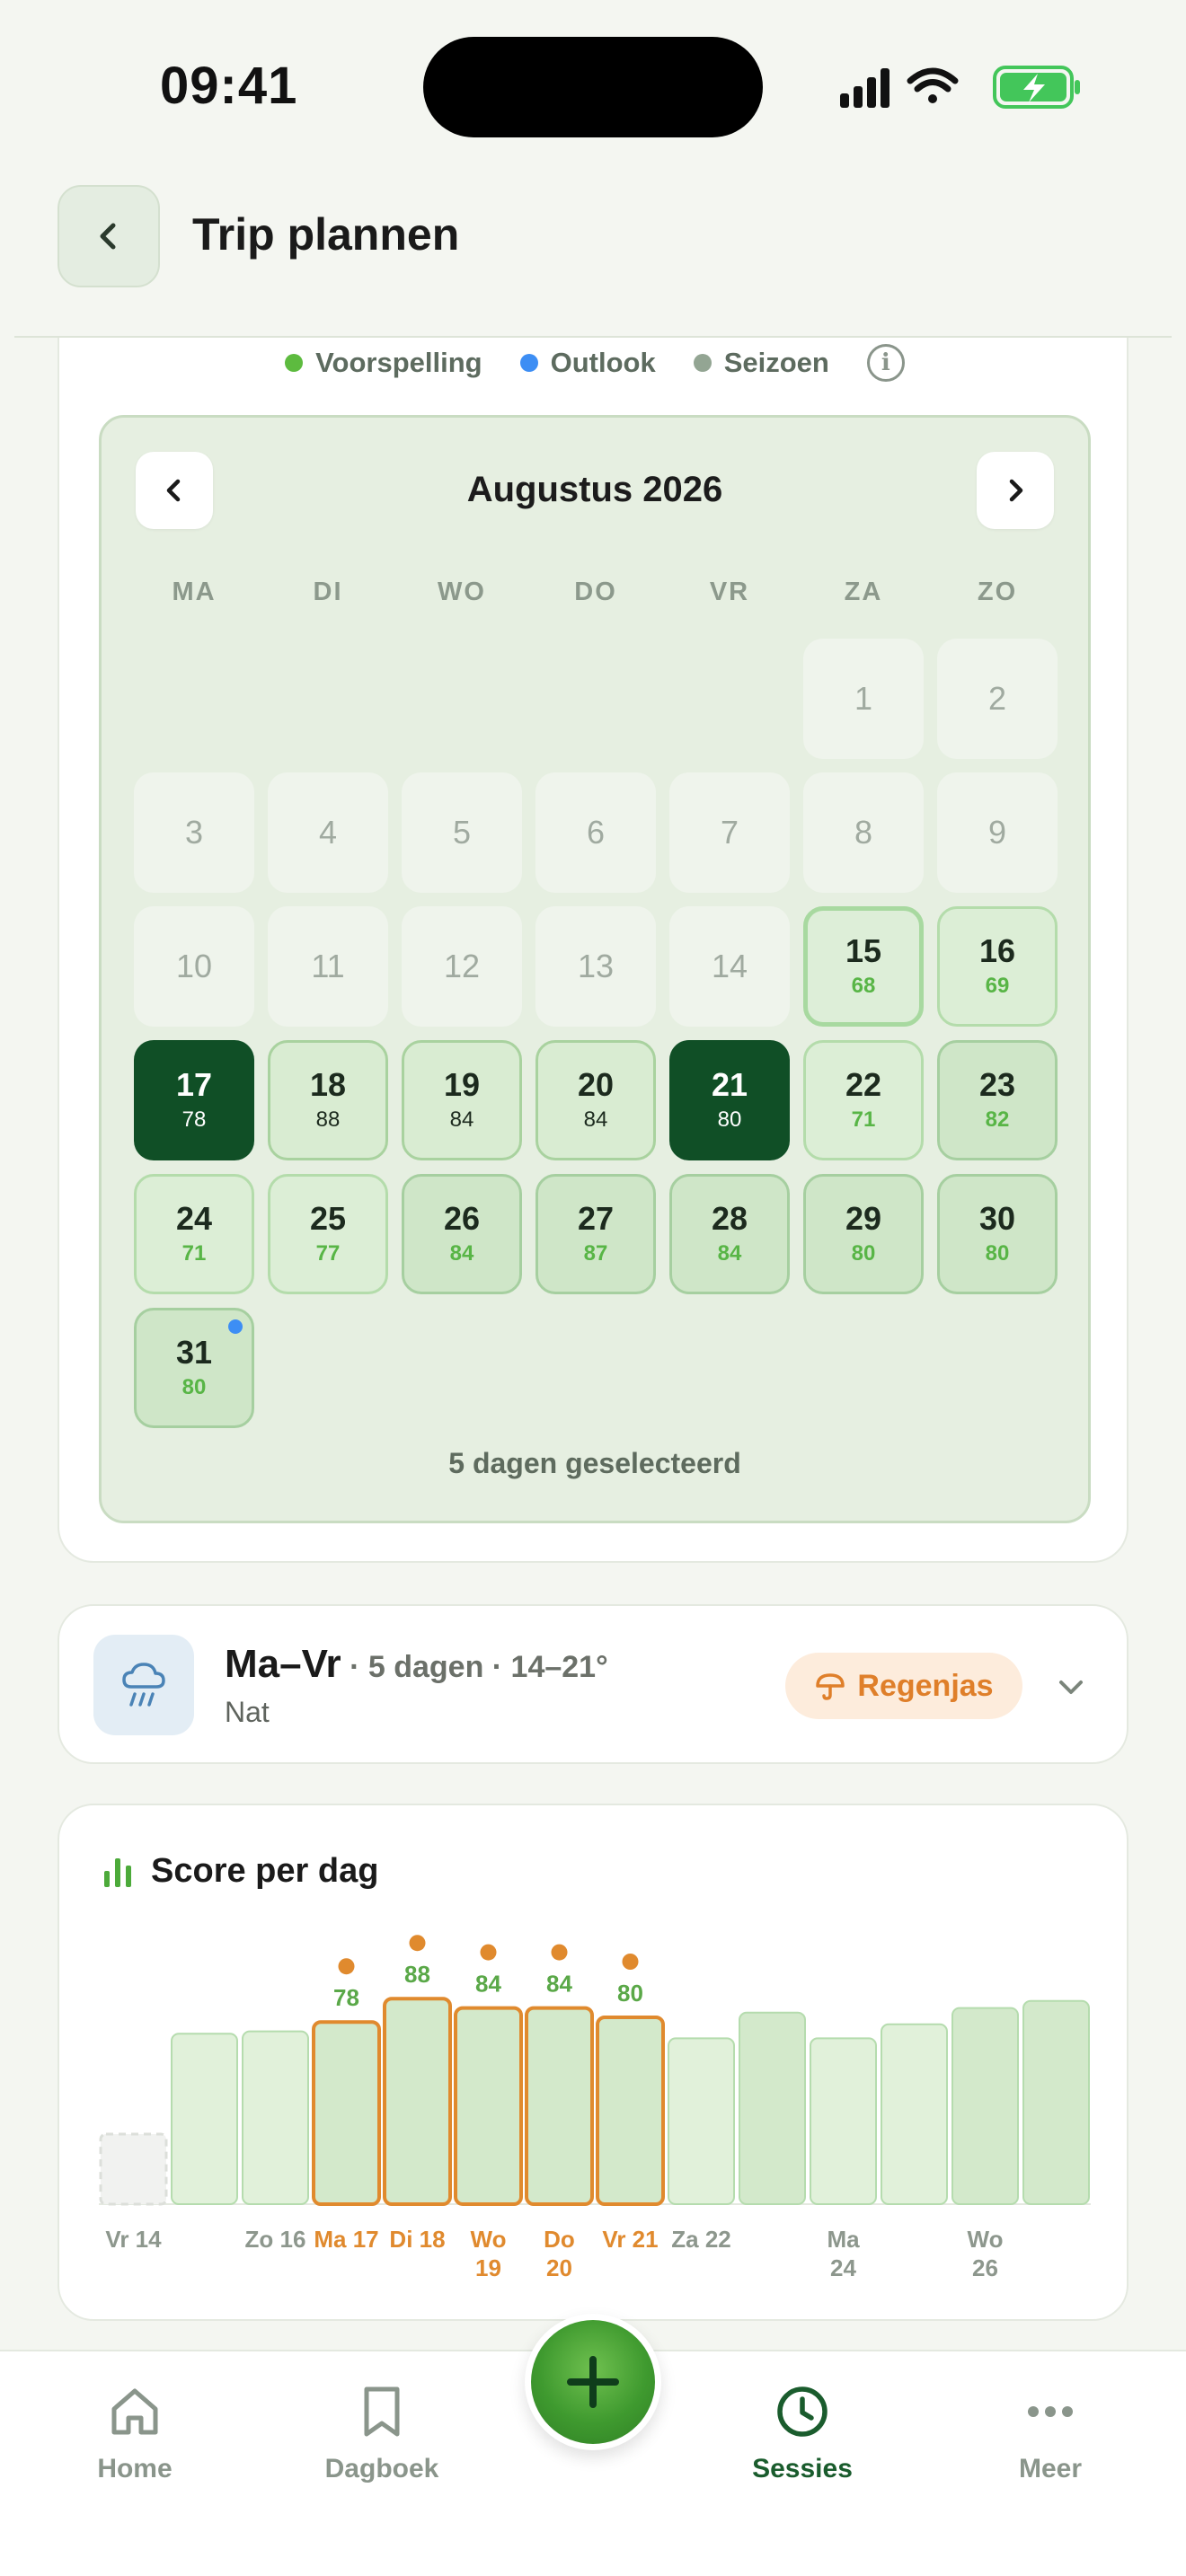 This screenshot has width=1186, height=2576. I want to click on wifi-icon, so click(933, 85).